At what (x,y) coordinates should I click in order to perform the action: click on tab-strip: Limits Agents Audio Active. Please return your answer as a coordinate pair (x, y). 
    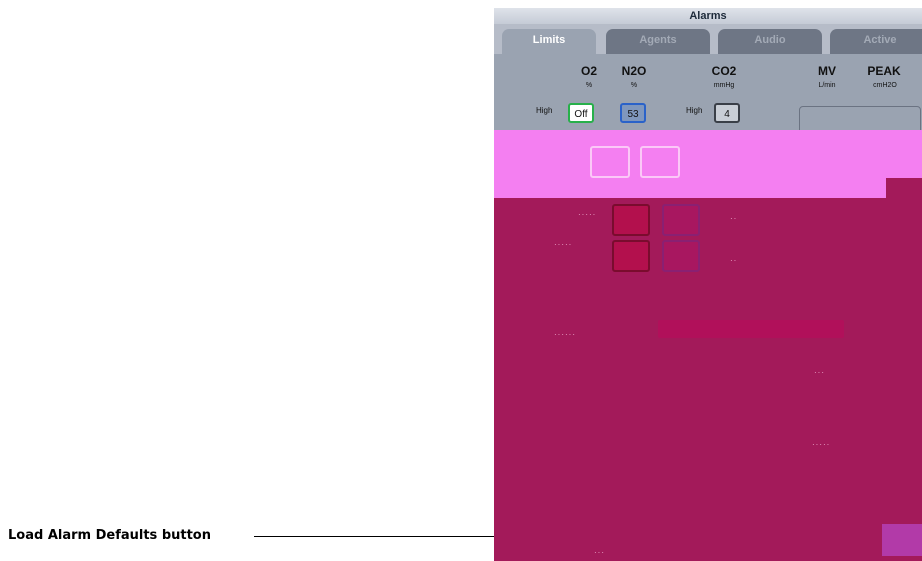
    Looking at the image, I should click on (708, 39).